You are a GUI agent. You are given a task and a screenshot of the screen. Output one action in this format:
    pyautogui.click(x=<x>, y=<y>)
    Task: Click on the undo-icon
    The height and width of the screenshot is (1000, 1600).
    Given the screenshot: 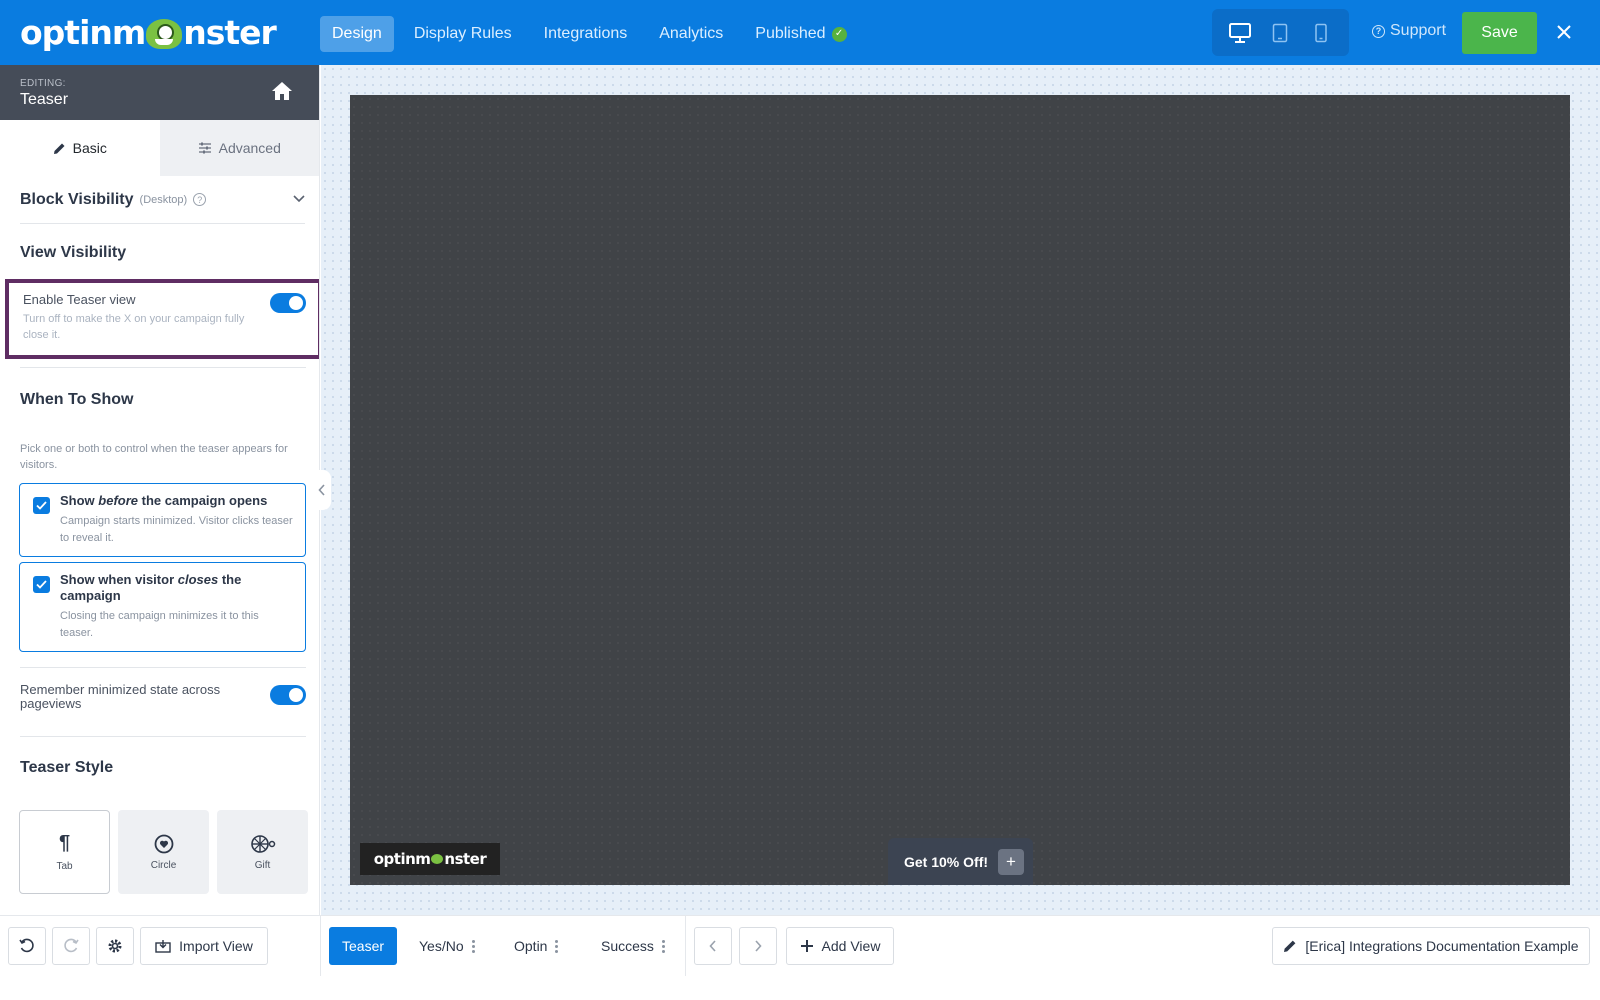 What is the action you would take?
    pyautogui.click(x=26, y=945)
    